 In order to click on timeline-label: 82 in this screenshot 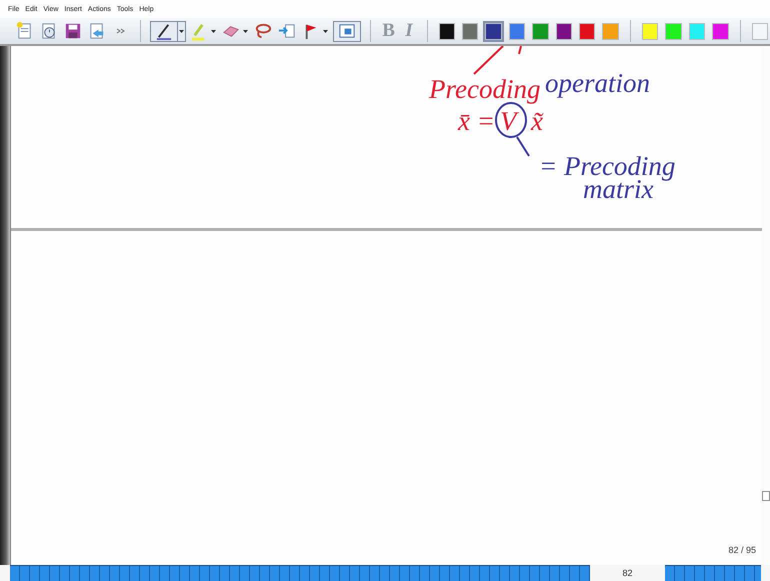, I will do `click(627, 573)`.